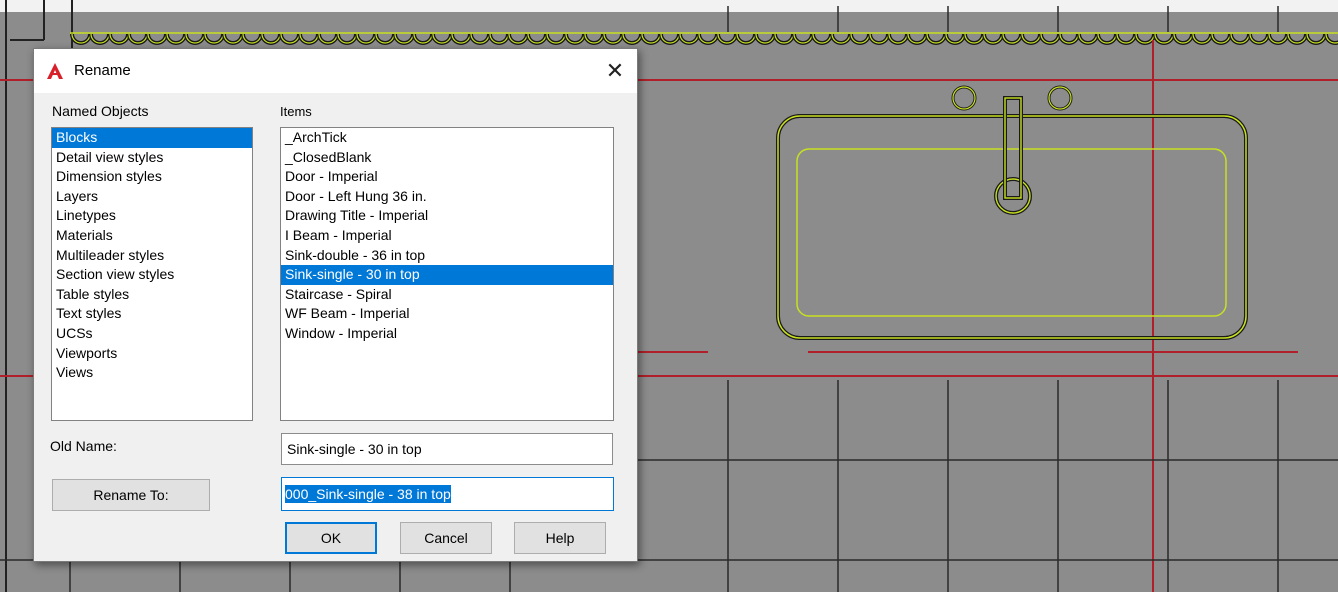  Describe the element at coordinates (335, 71) in the screenshot. I see `dialog-titlebar: Rename ✕` at that location.